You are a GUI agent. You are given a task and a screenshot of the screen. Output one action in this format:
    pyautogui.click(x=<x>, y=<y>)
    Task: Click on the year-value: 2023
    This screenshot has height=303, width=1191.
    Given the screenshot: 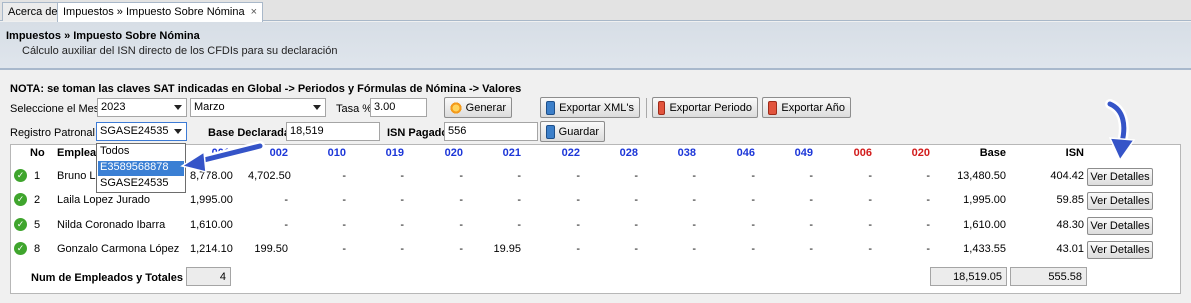 What is the action you would take?
    pyautogui.click(x=113, y=107)
    